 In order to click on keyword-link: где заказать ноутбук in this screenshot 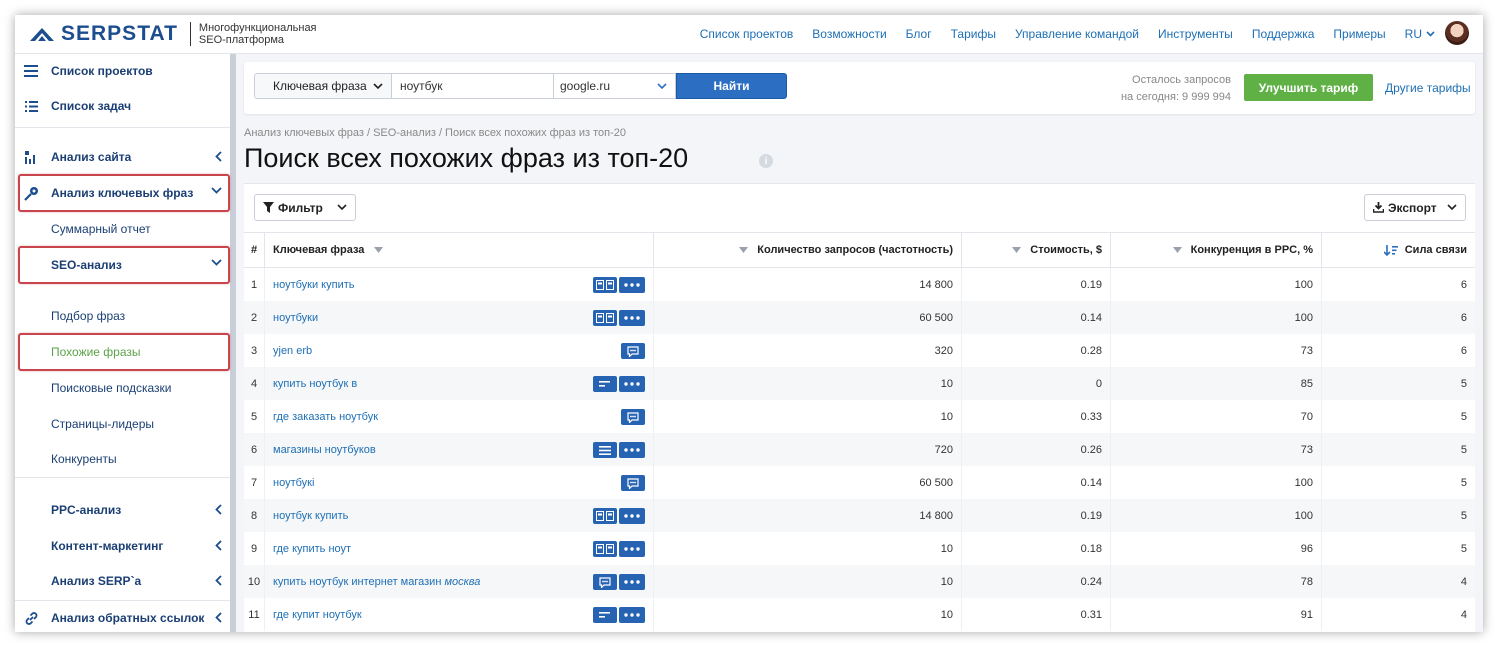, I will do `click(325, 417)`.